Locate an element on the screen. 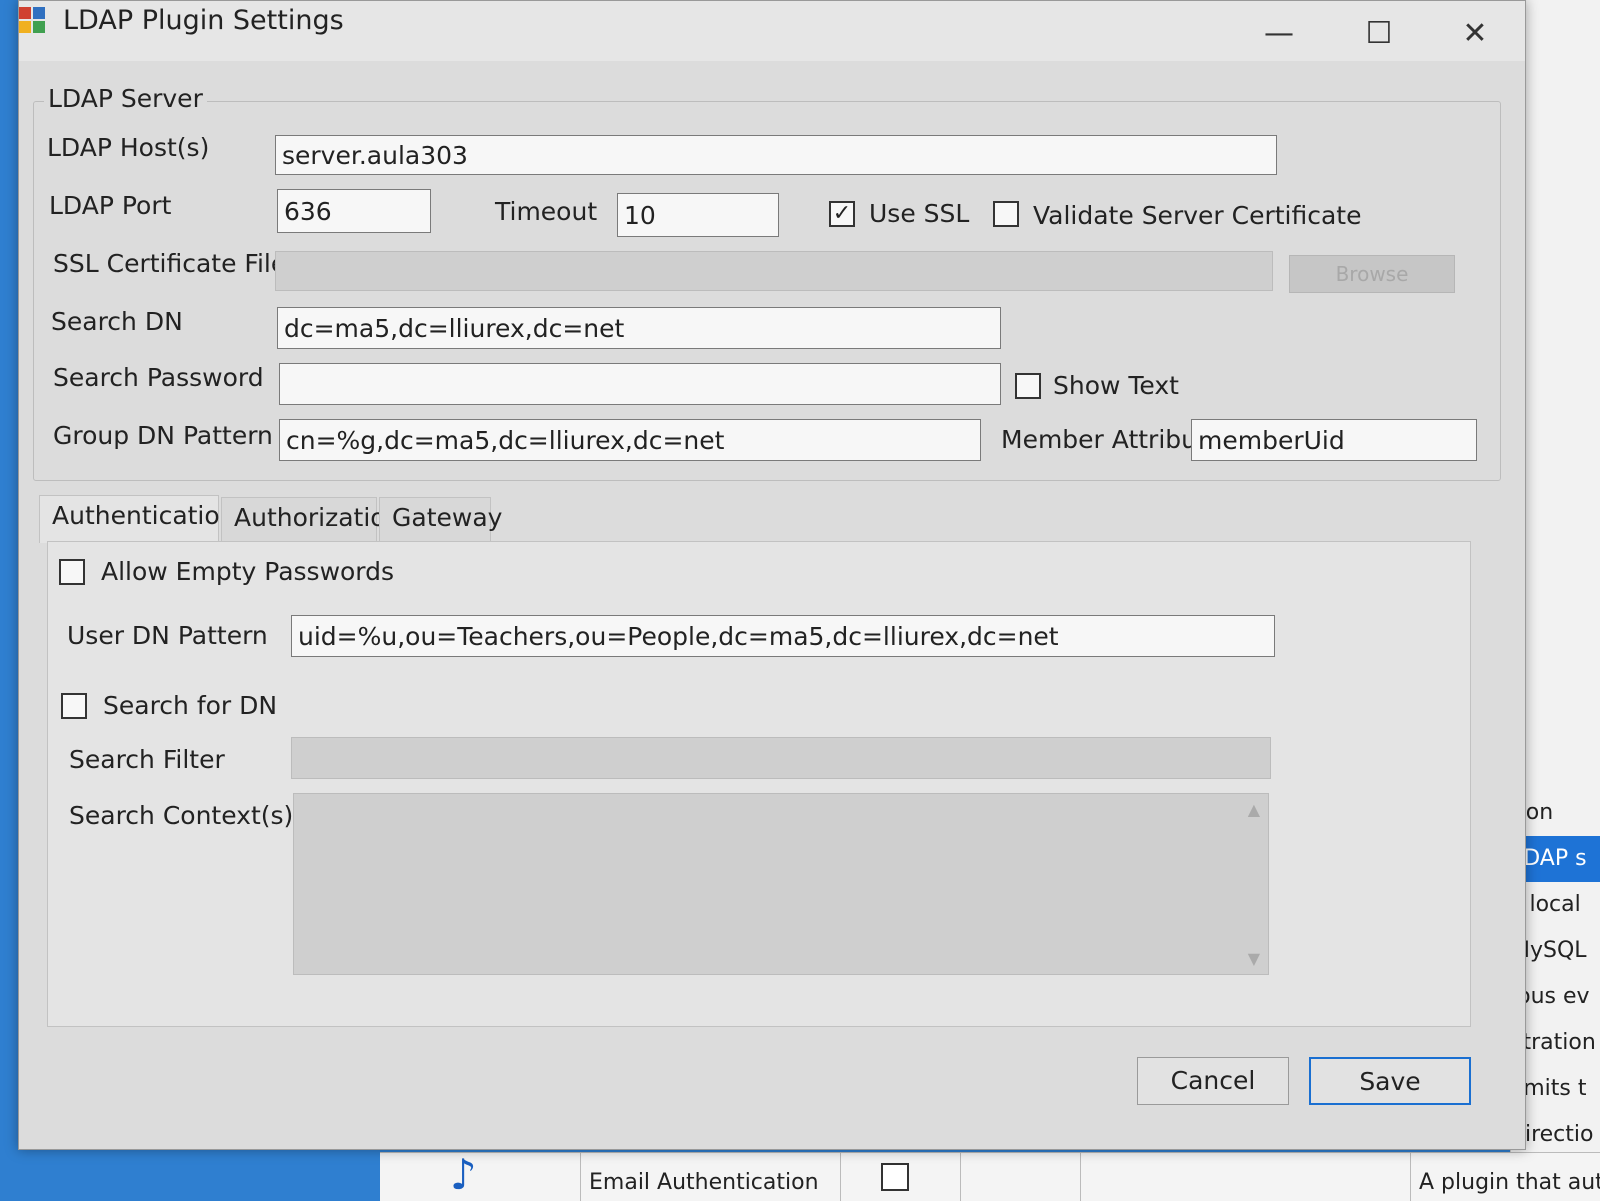 This screenshot has height=1201, width=1600. show-text-label: Show Text is located at coordinates (1116, 385).